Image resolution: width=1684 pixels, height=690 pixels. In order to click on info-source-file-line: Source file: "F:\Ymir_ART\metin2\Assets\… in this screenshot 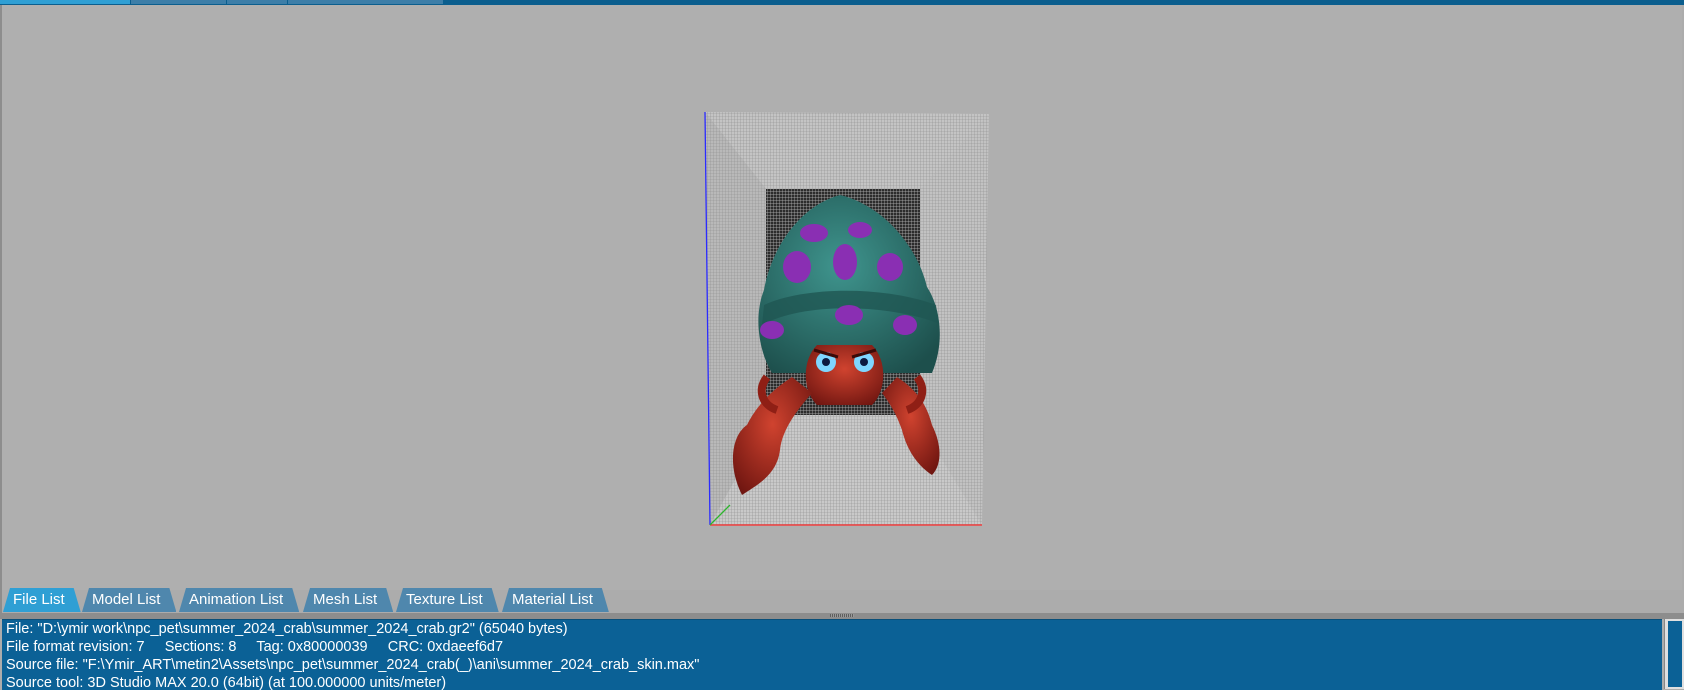, I will do `click(353, 665)`.